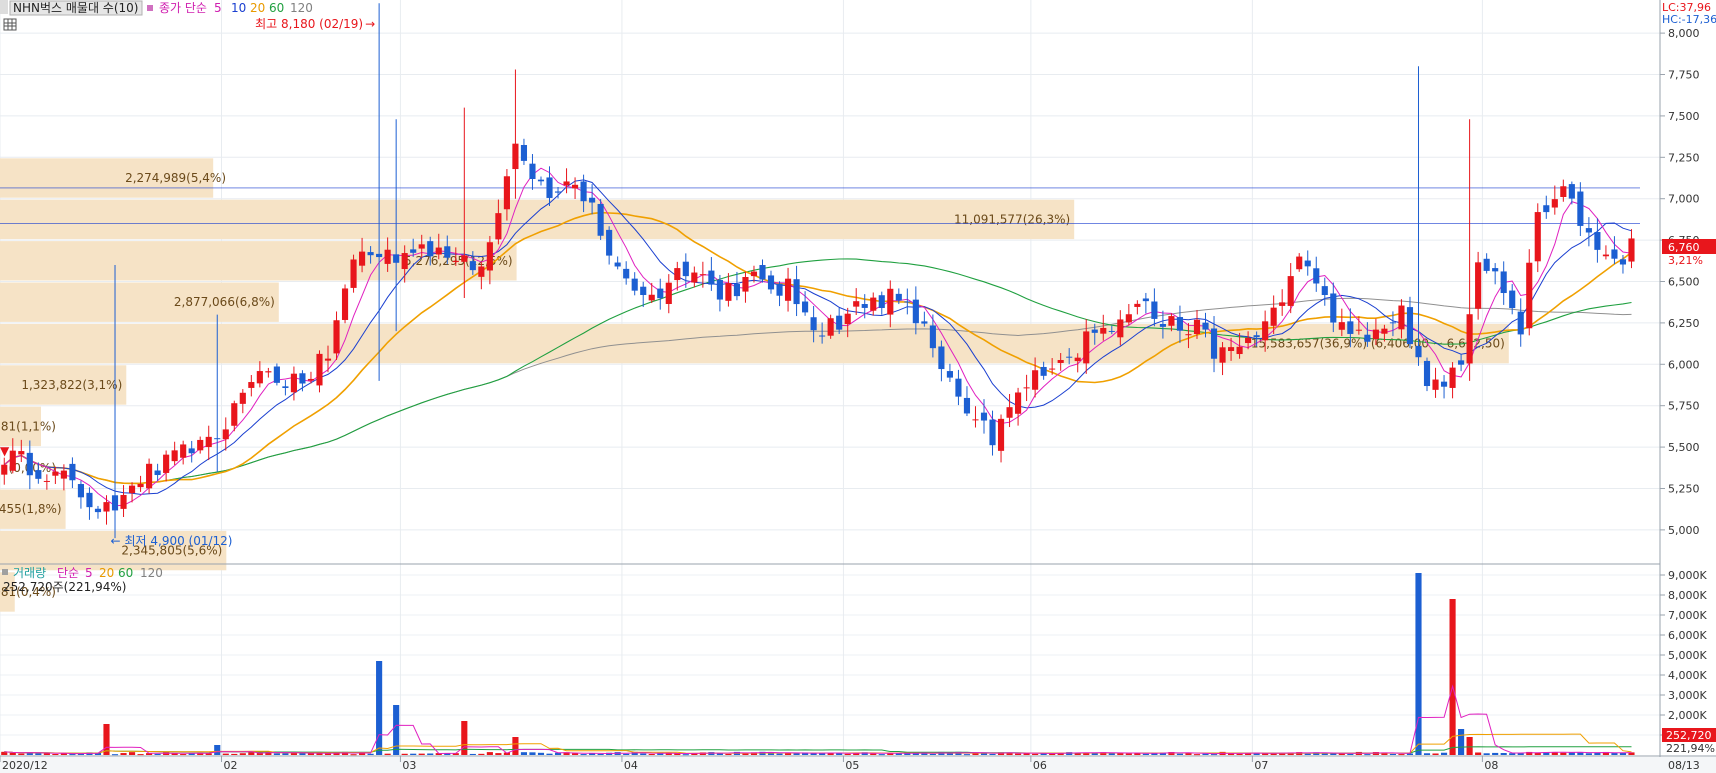 This screenshot has width=1716, height=773. I want to click on price-tick-label: 5,500, so click(1684, 447).